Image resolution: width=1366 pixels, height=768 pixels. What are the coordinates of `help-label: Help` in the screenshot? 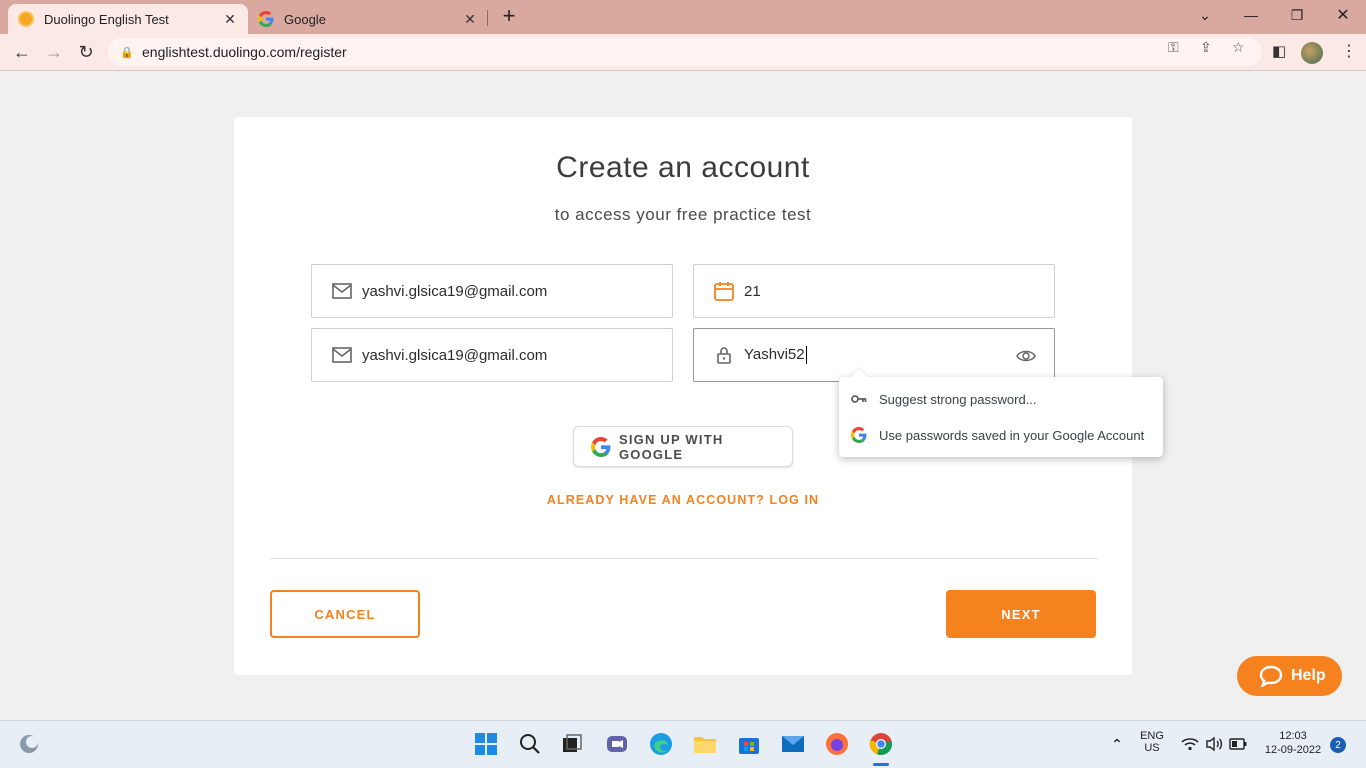 It's located at (1308, 675).